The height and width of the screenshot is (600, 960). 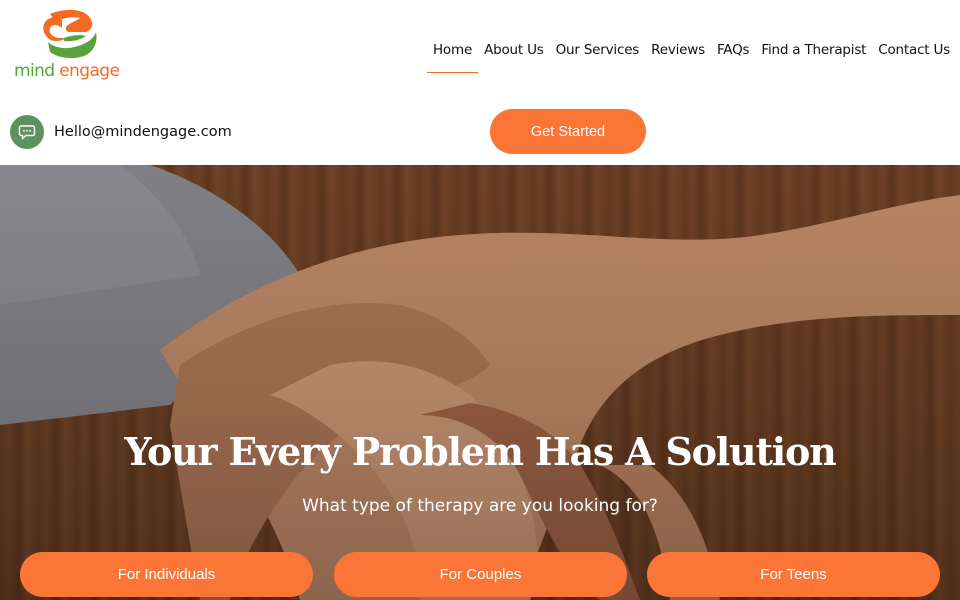 I want to click on head-leaf-logo-icon, so click(x=70, y=34).